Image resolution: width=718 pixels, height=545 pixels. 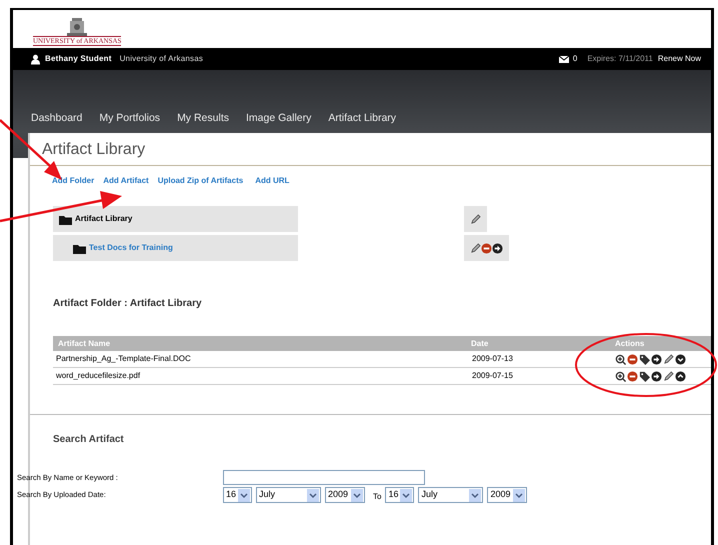 What do you see at coordinates (162, 59) in the screenshot?
I see `institution-name: University of Arkansas` at bounding box center [162, 59].